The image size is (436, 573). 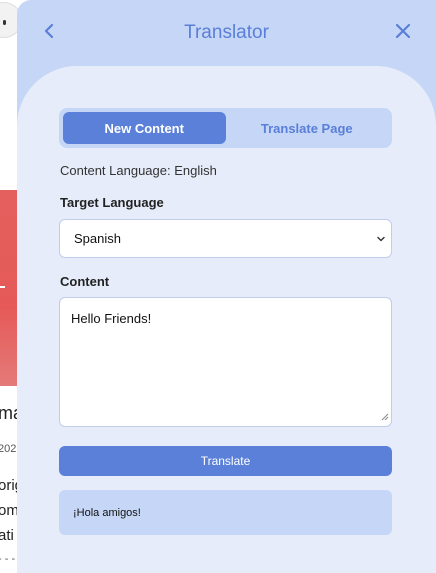 I want to click on background-banner-mark, so click(x=2, y=287).